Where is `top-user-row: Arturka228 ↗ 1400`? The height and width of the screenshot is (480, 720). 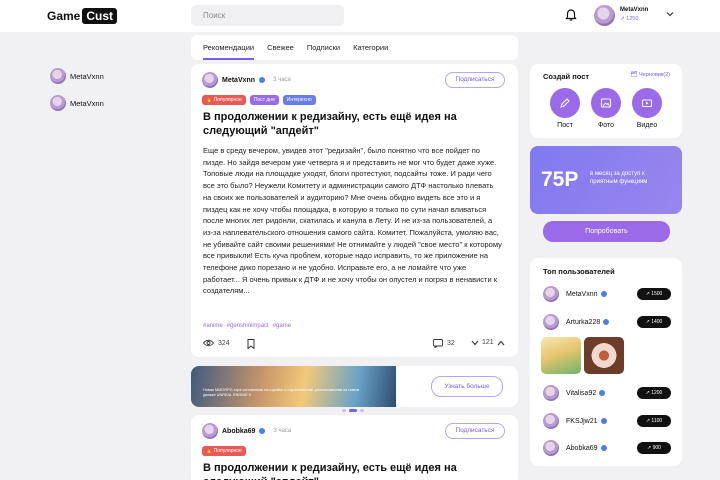 top-user-row: Arturka228 ↗ 1400 is located at coordinates (607, 322).